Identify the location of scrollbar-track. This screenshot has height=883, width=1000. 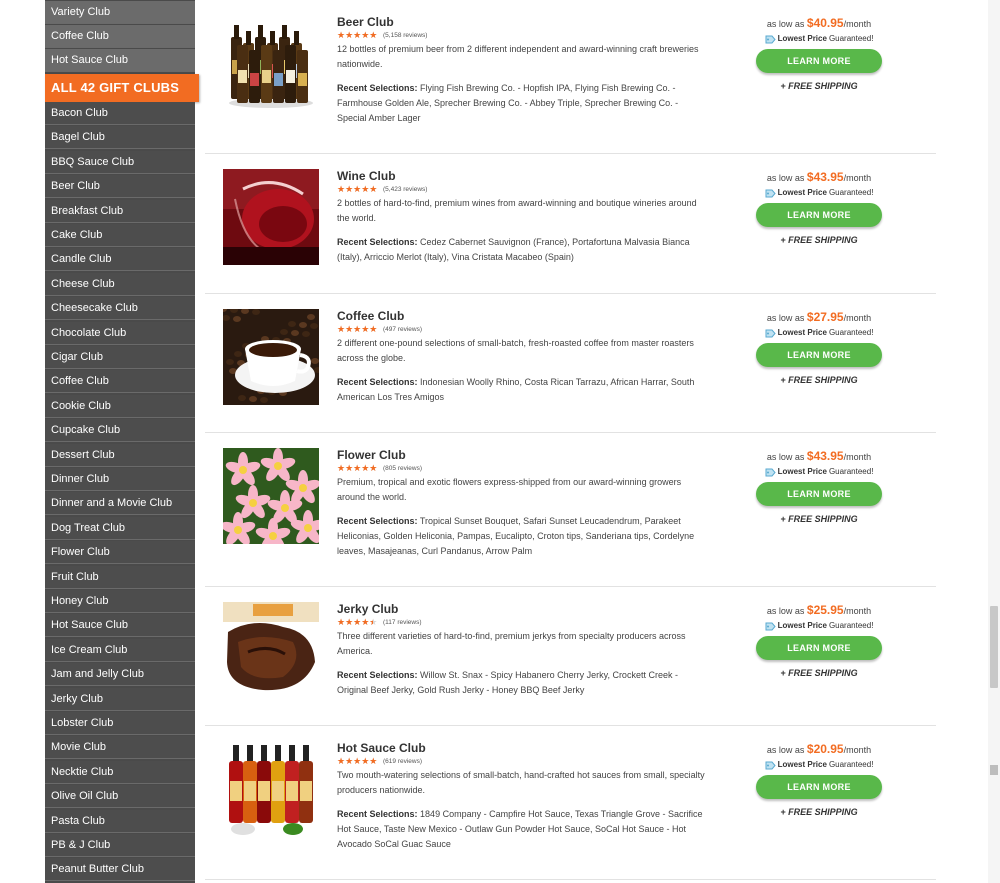
(994, 441).